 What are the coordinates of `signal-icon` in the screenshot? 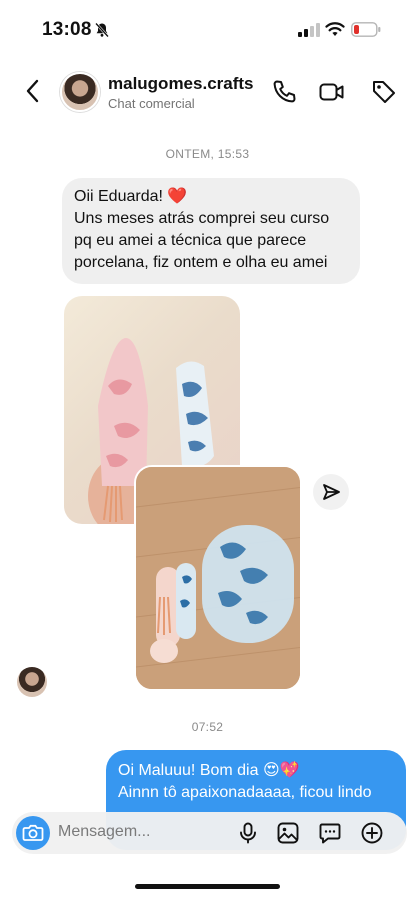 It's located at (309, 30).